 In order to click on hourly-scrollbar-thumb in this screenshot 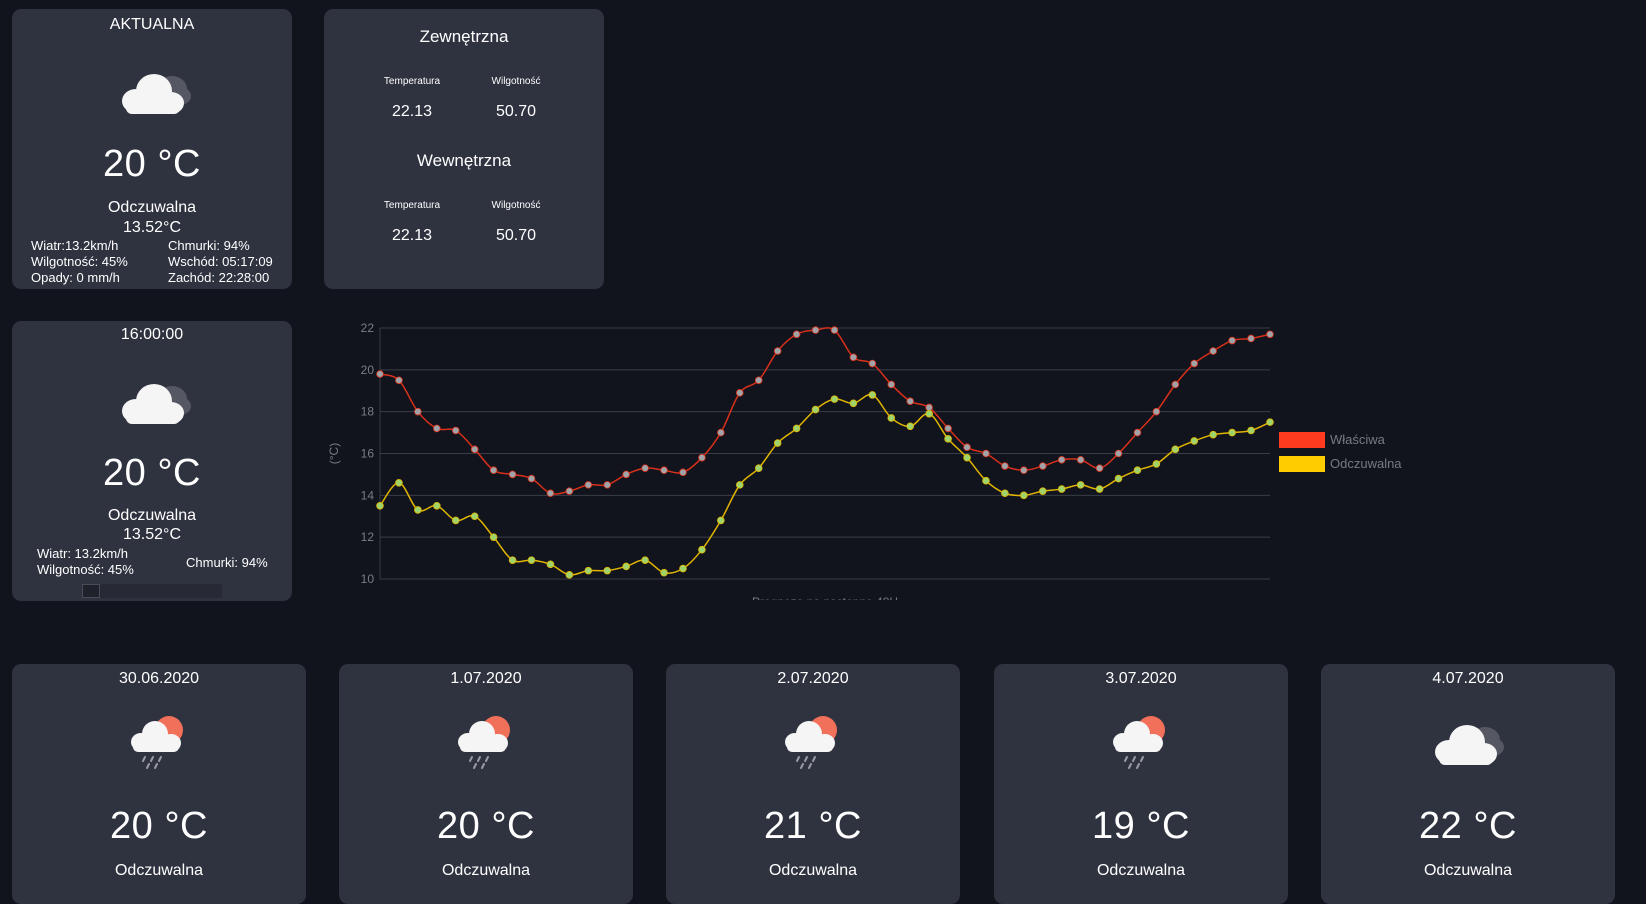, I will do `click(91, 591)`.